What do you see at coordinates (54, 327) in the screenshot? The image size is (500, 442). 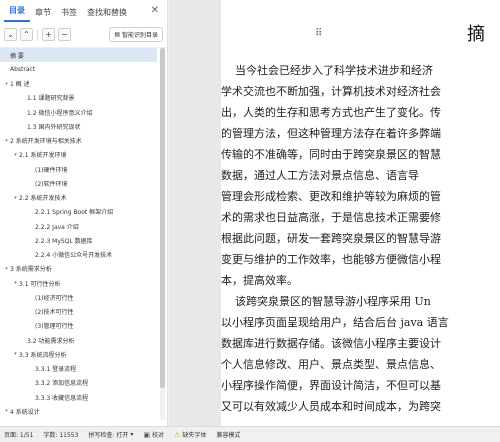 I see `outline-item-label: (3)管理可行性` at bounding box center [54, 327].